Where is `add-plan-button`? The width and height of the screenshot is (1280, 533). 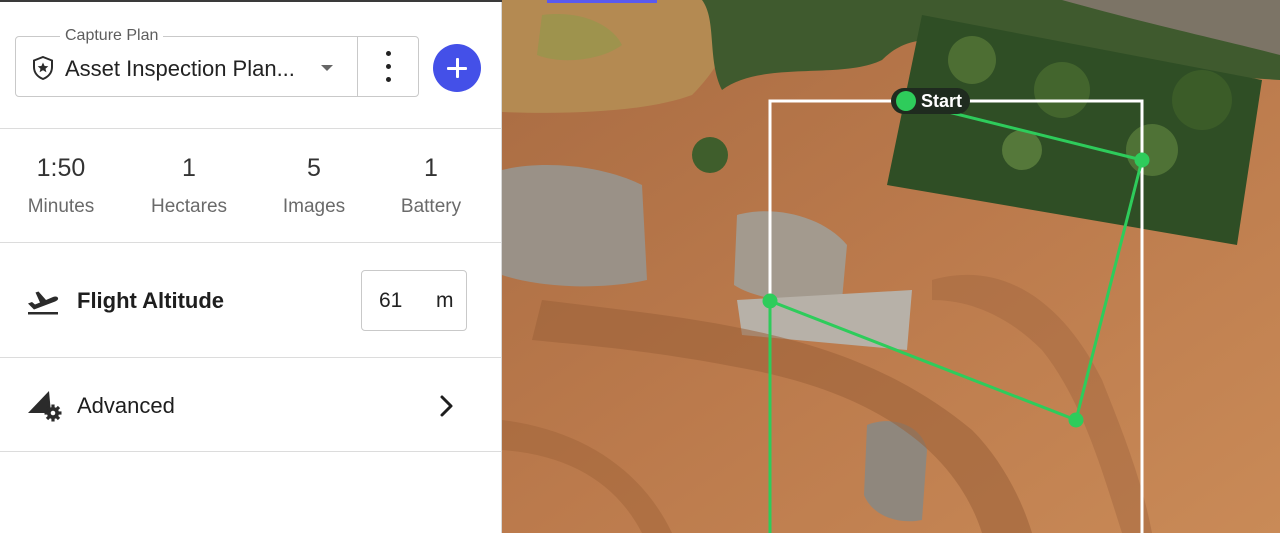 add-plan-button is located at coordinates (457, 68).